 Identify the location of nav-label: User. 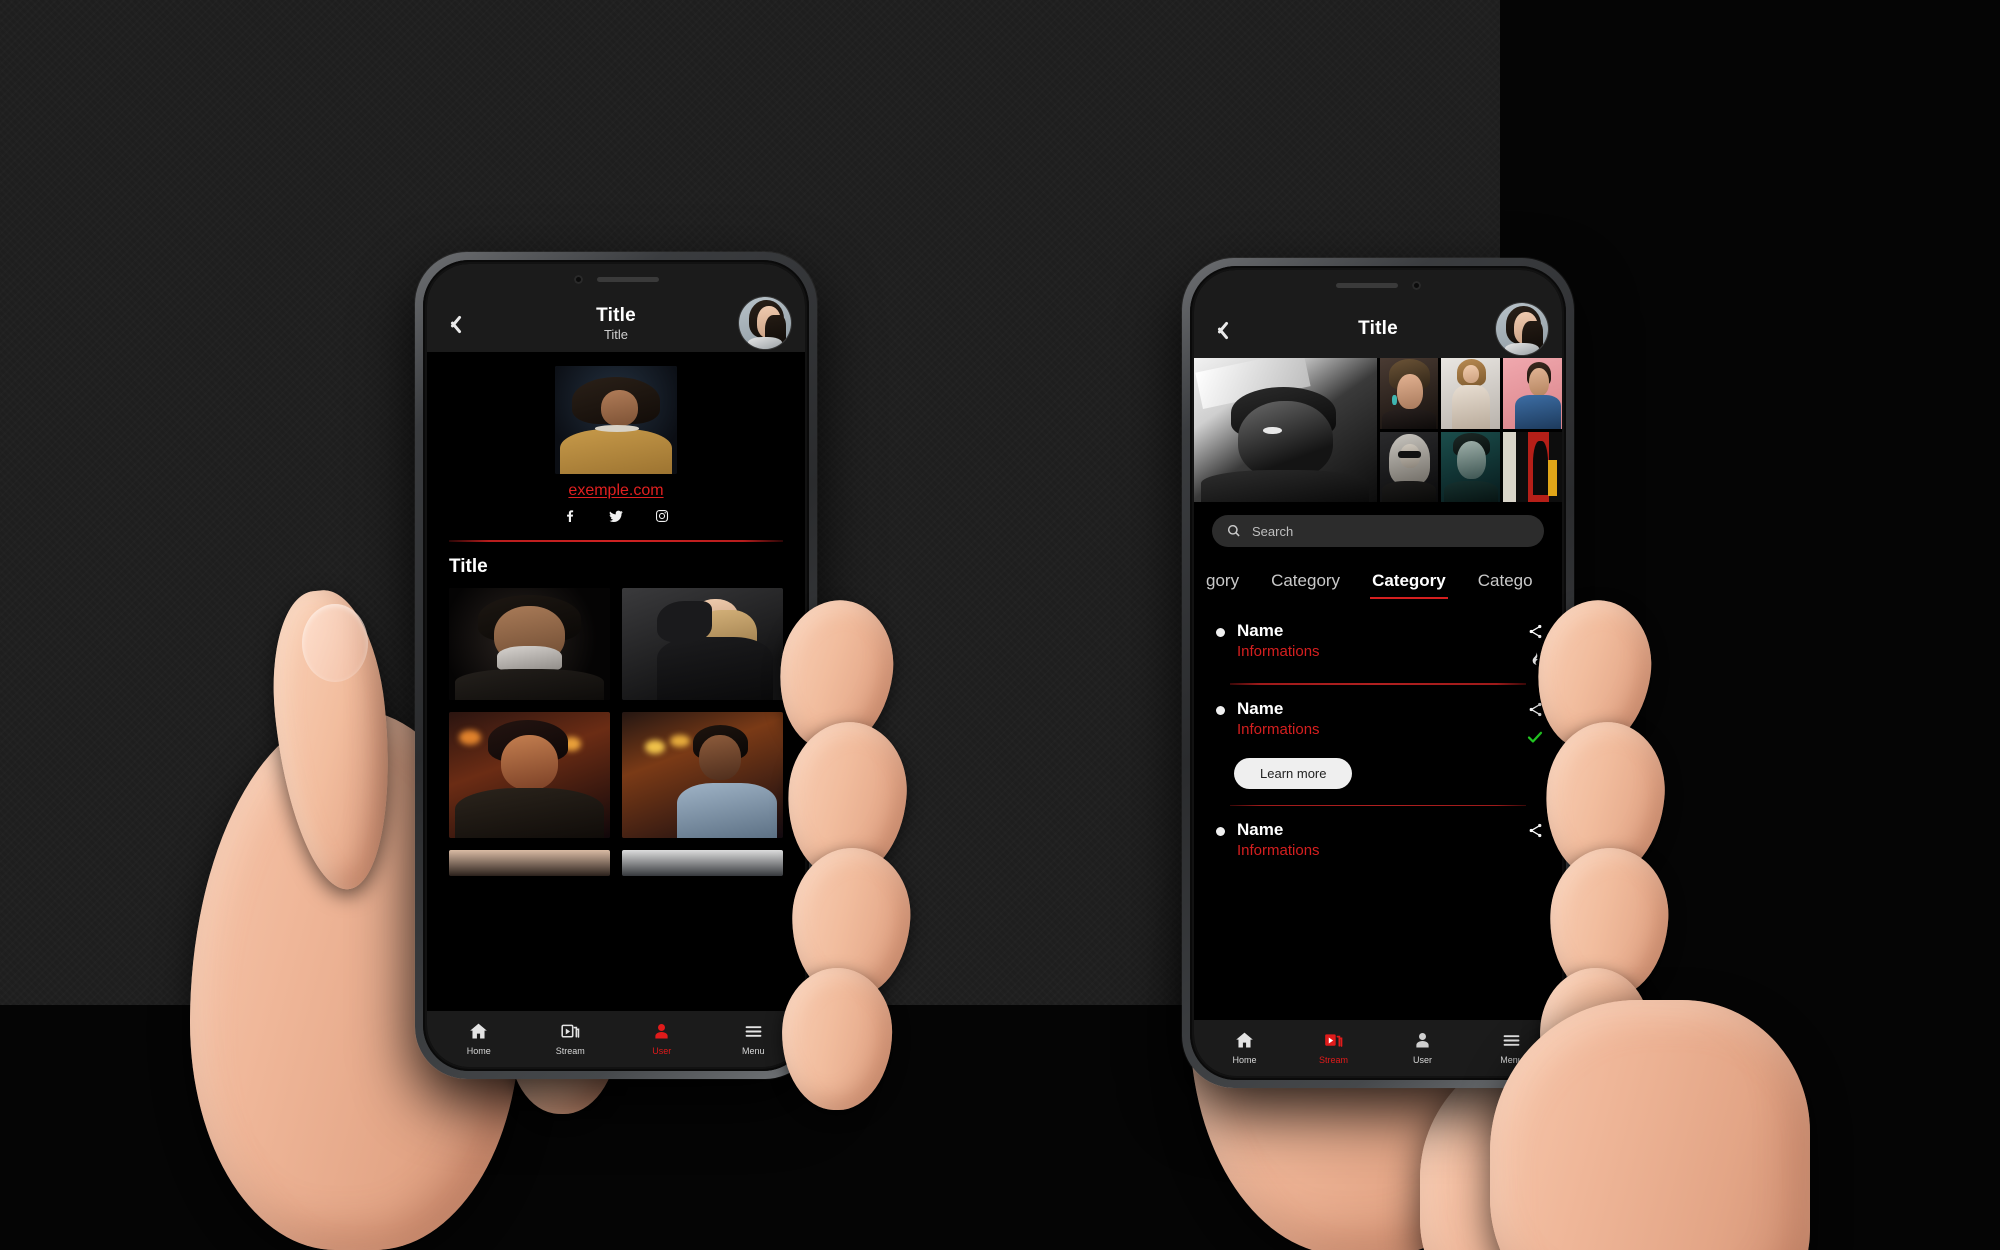
(662, 1050).